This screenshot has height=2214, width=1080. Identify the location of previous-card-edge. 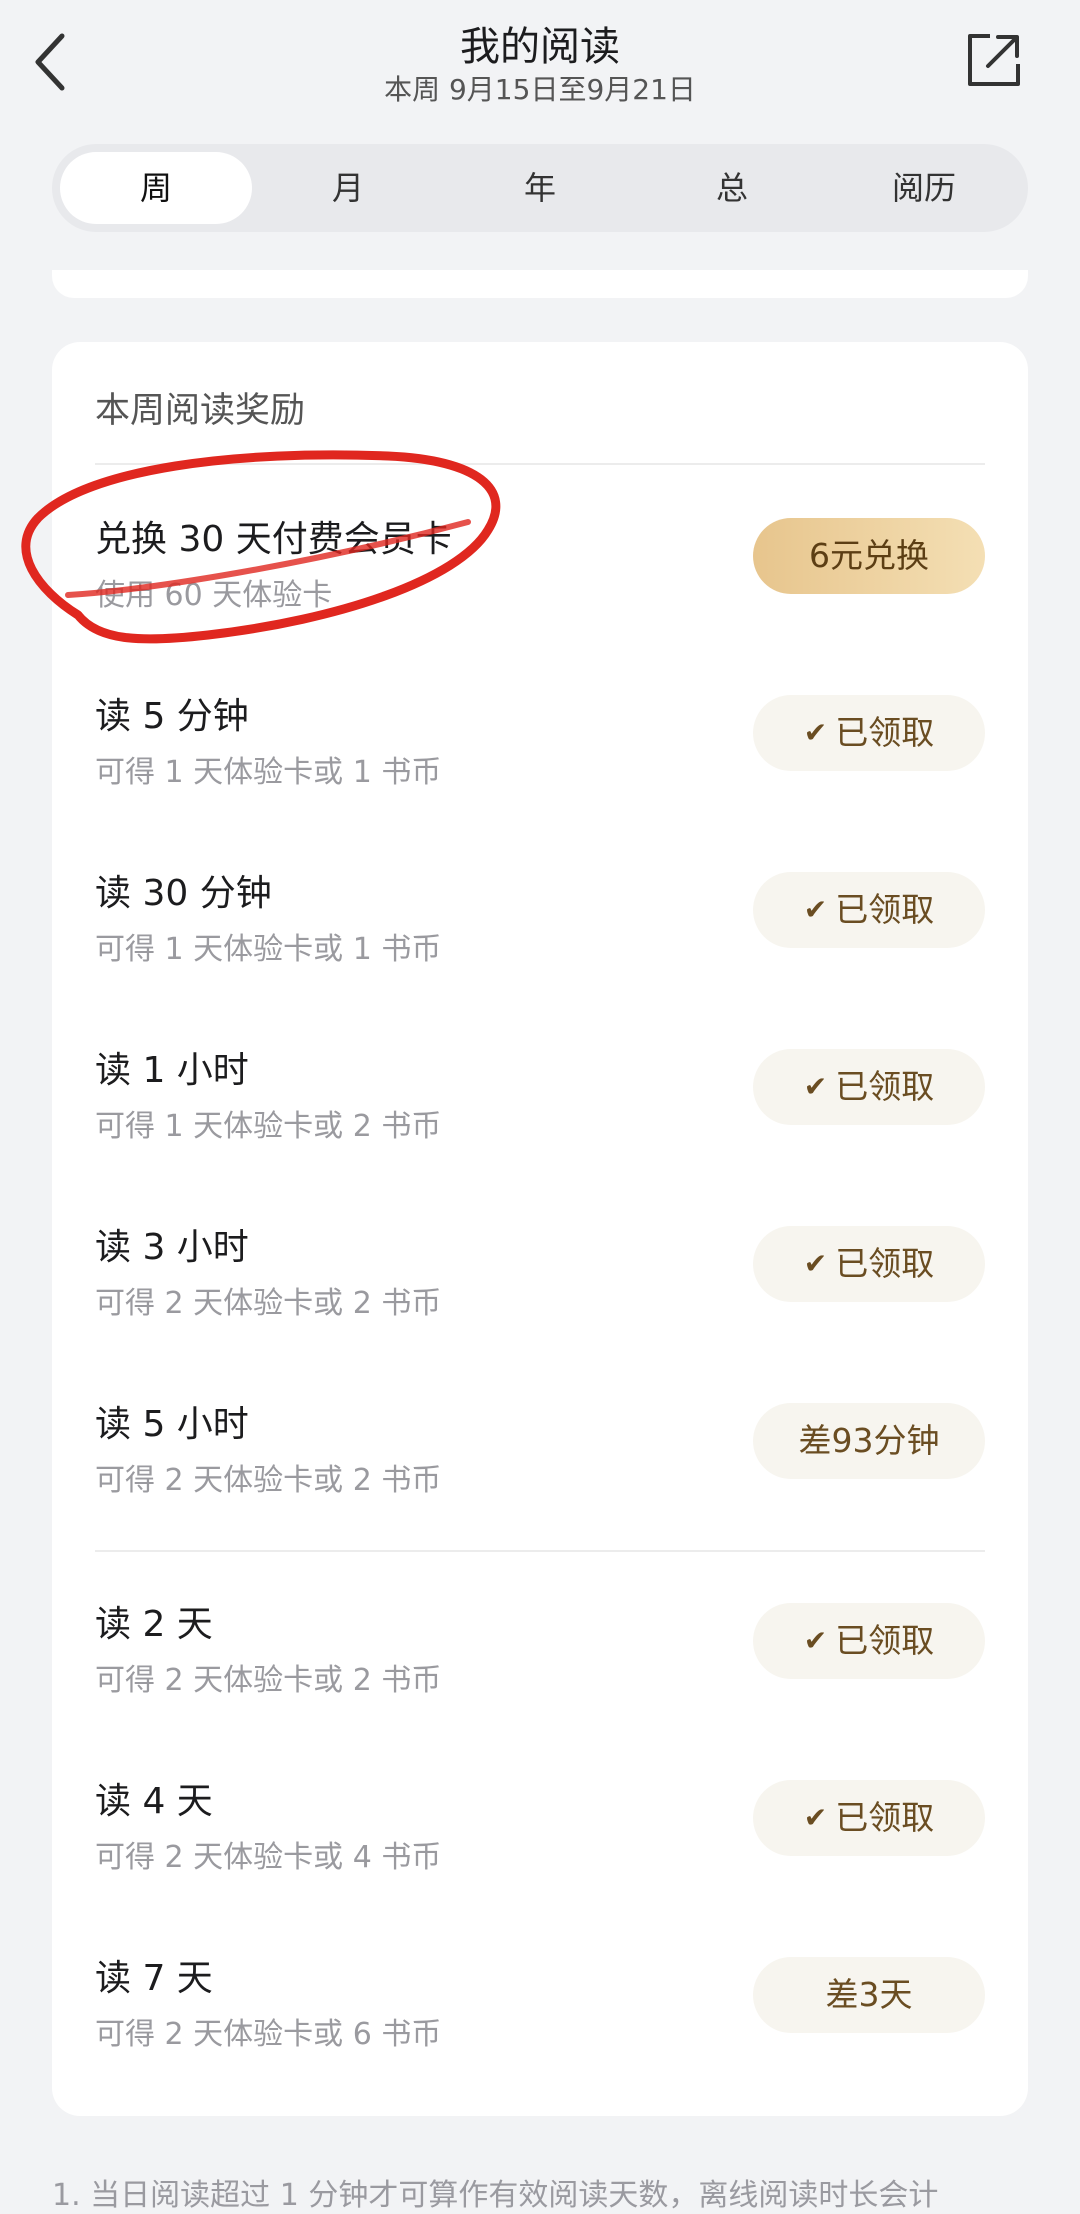
(540, 284).